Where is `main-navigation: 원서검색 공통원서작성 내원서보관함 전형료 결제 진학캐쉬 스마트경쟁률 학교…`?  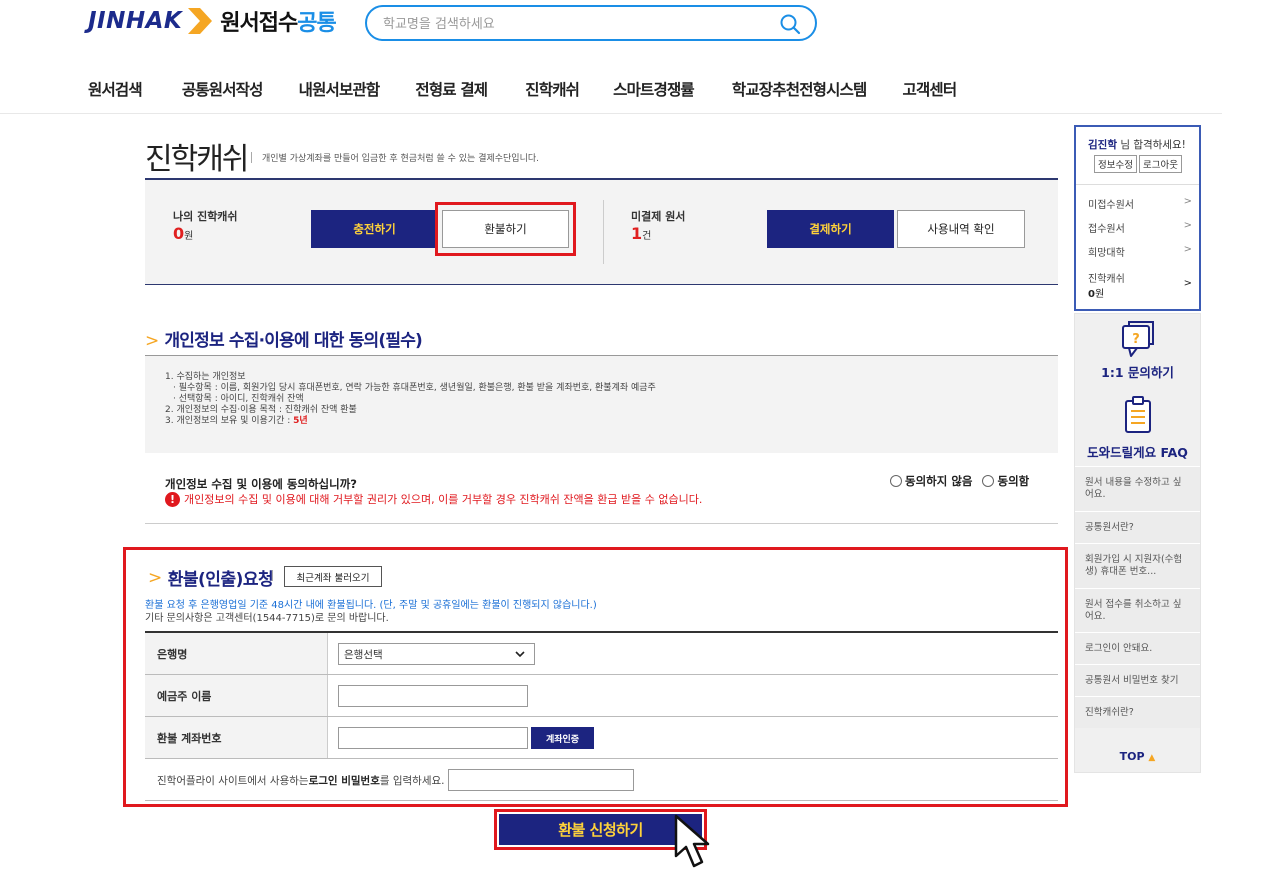 main-navigation: 원서검색 공통원서작성 내원서보관함 전형료 결제 진학캐쉬 스마트경쟁률 학교… is located at coordinates (523, 89).